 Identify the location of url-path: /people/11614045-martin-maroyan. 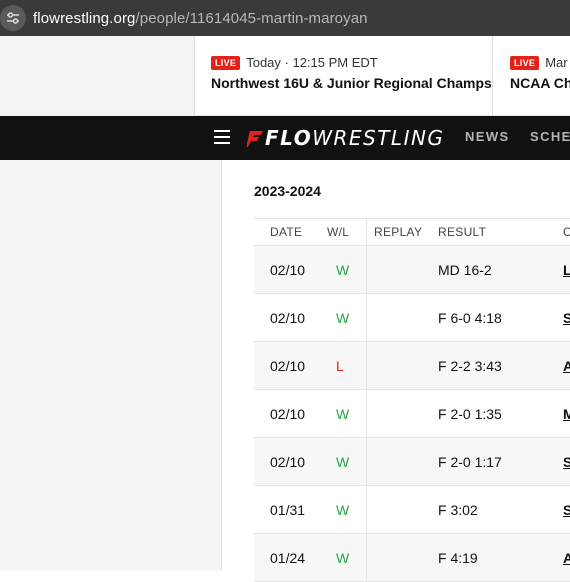
(251, 18).